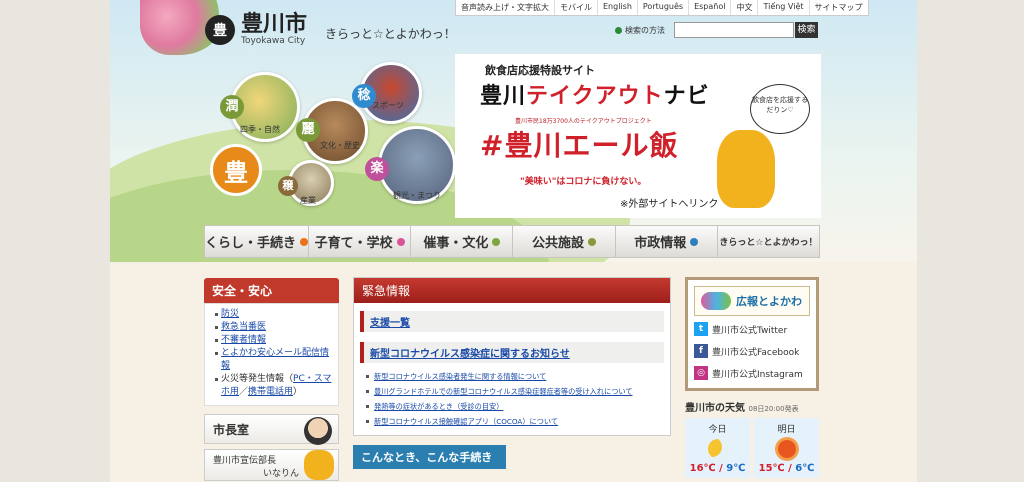  Describe the element at coordinates (377, 169) in the screenshot. I see `hero-tourism-badge: 楽` at that location.